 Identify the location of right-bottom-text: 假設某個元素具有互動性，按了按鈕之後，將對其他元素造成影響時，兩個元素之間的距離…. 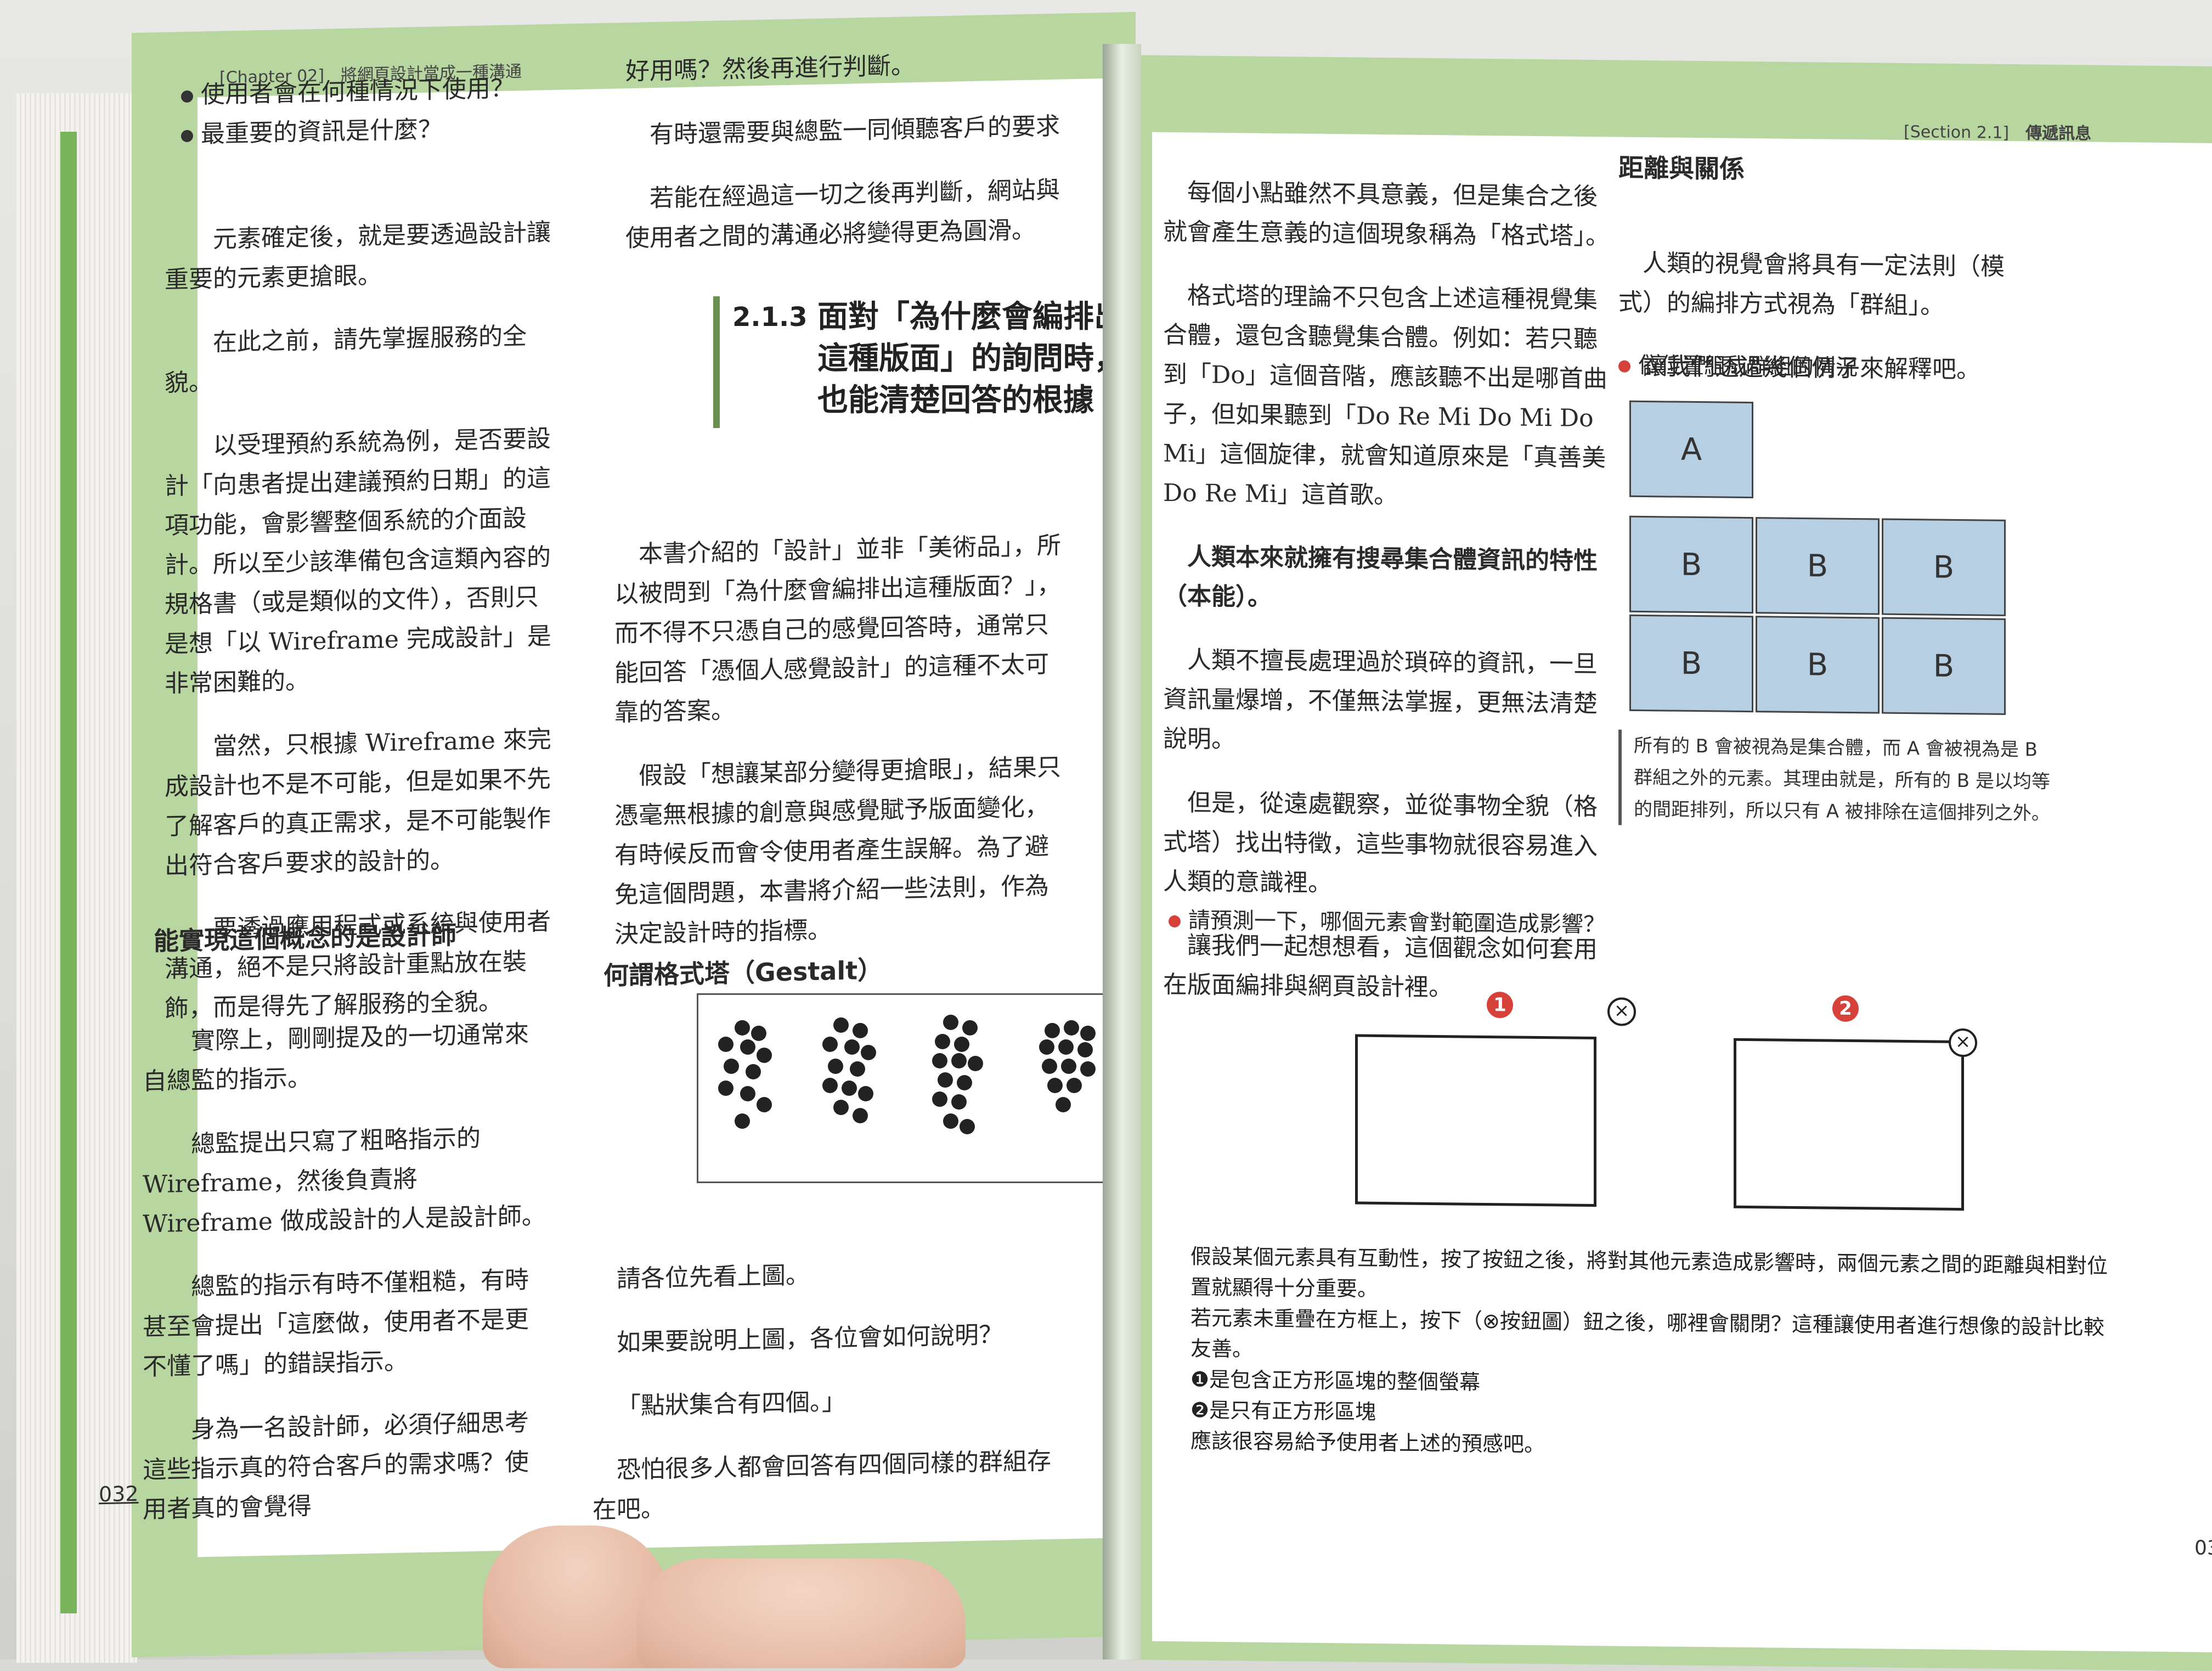
(1657, 1354).